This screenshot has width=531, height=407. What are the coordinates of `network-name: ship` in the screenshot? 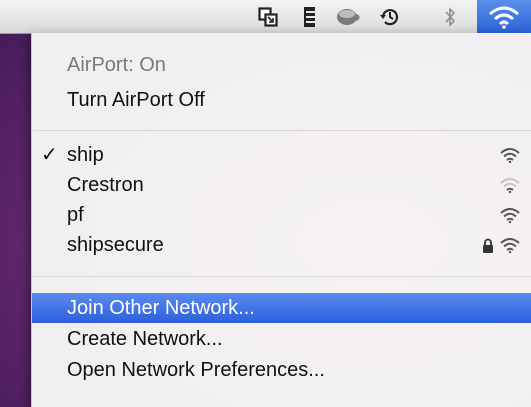 It's located at (85, 155).